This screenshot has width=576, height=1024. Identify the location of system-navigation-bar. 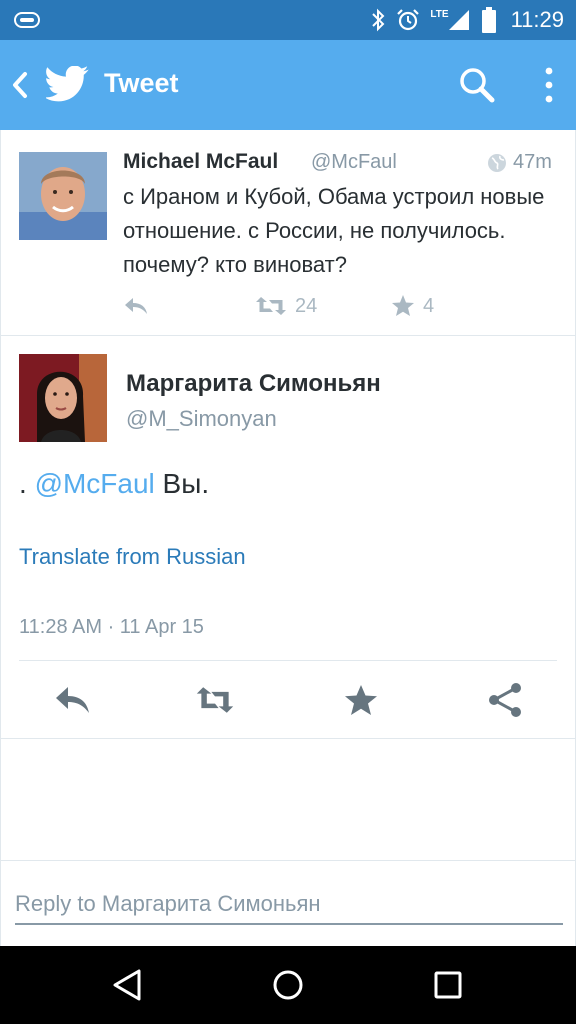
(288, 985).